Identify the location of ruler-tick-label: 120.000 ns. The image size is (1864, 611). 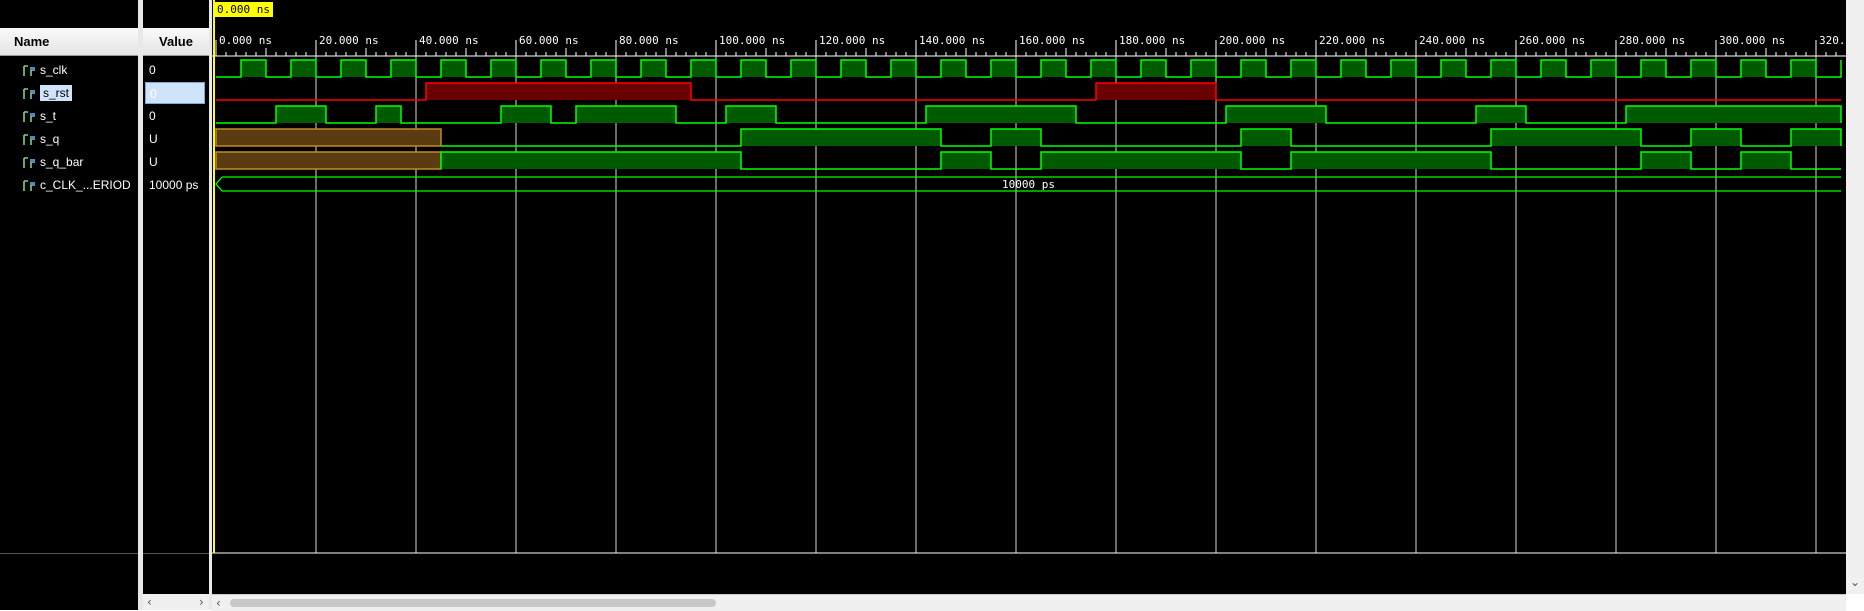
(852, 40).